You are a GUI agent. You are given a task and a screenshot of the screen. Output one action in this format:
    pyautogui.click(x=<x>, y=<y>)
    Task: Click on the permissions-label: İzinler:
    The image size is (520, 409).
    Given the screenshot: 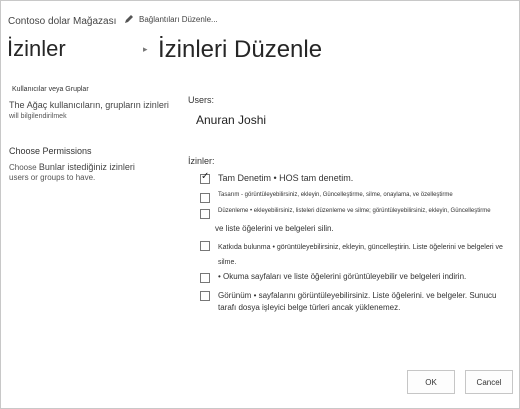 What is the action you would take?
    pyautogui.click(x=201, y=161)
    